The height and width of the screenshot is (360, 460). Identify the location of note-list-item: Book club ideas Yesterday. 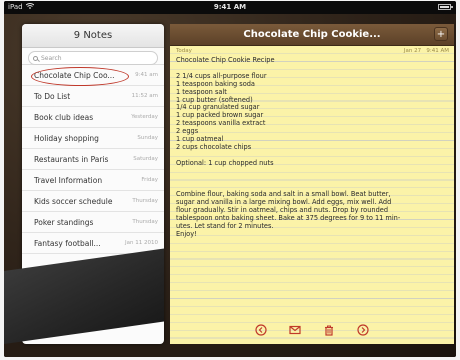
(93, 117).